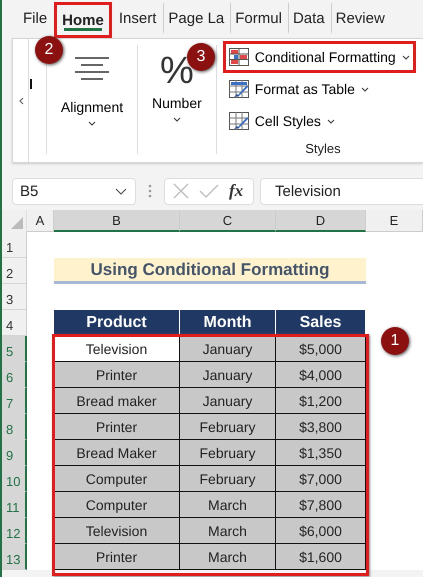 The width and height of the screenshot is (423, 577). Describe the element at coordinates (321, 453) in the screenshot. I see `table-cell: $1,350` at that location.